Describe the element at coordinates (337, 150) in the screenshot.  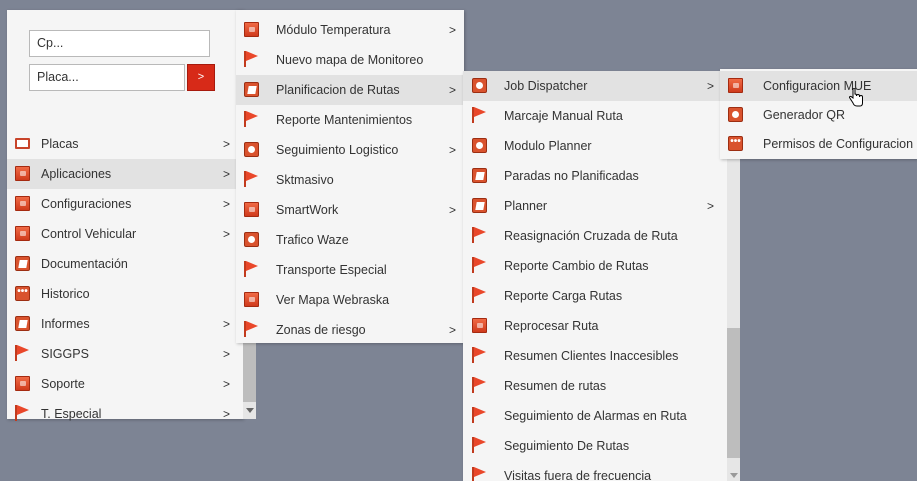
I see `menu2-item-label: Seguimiento Logistico` at that location.